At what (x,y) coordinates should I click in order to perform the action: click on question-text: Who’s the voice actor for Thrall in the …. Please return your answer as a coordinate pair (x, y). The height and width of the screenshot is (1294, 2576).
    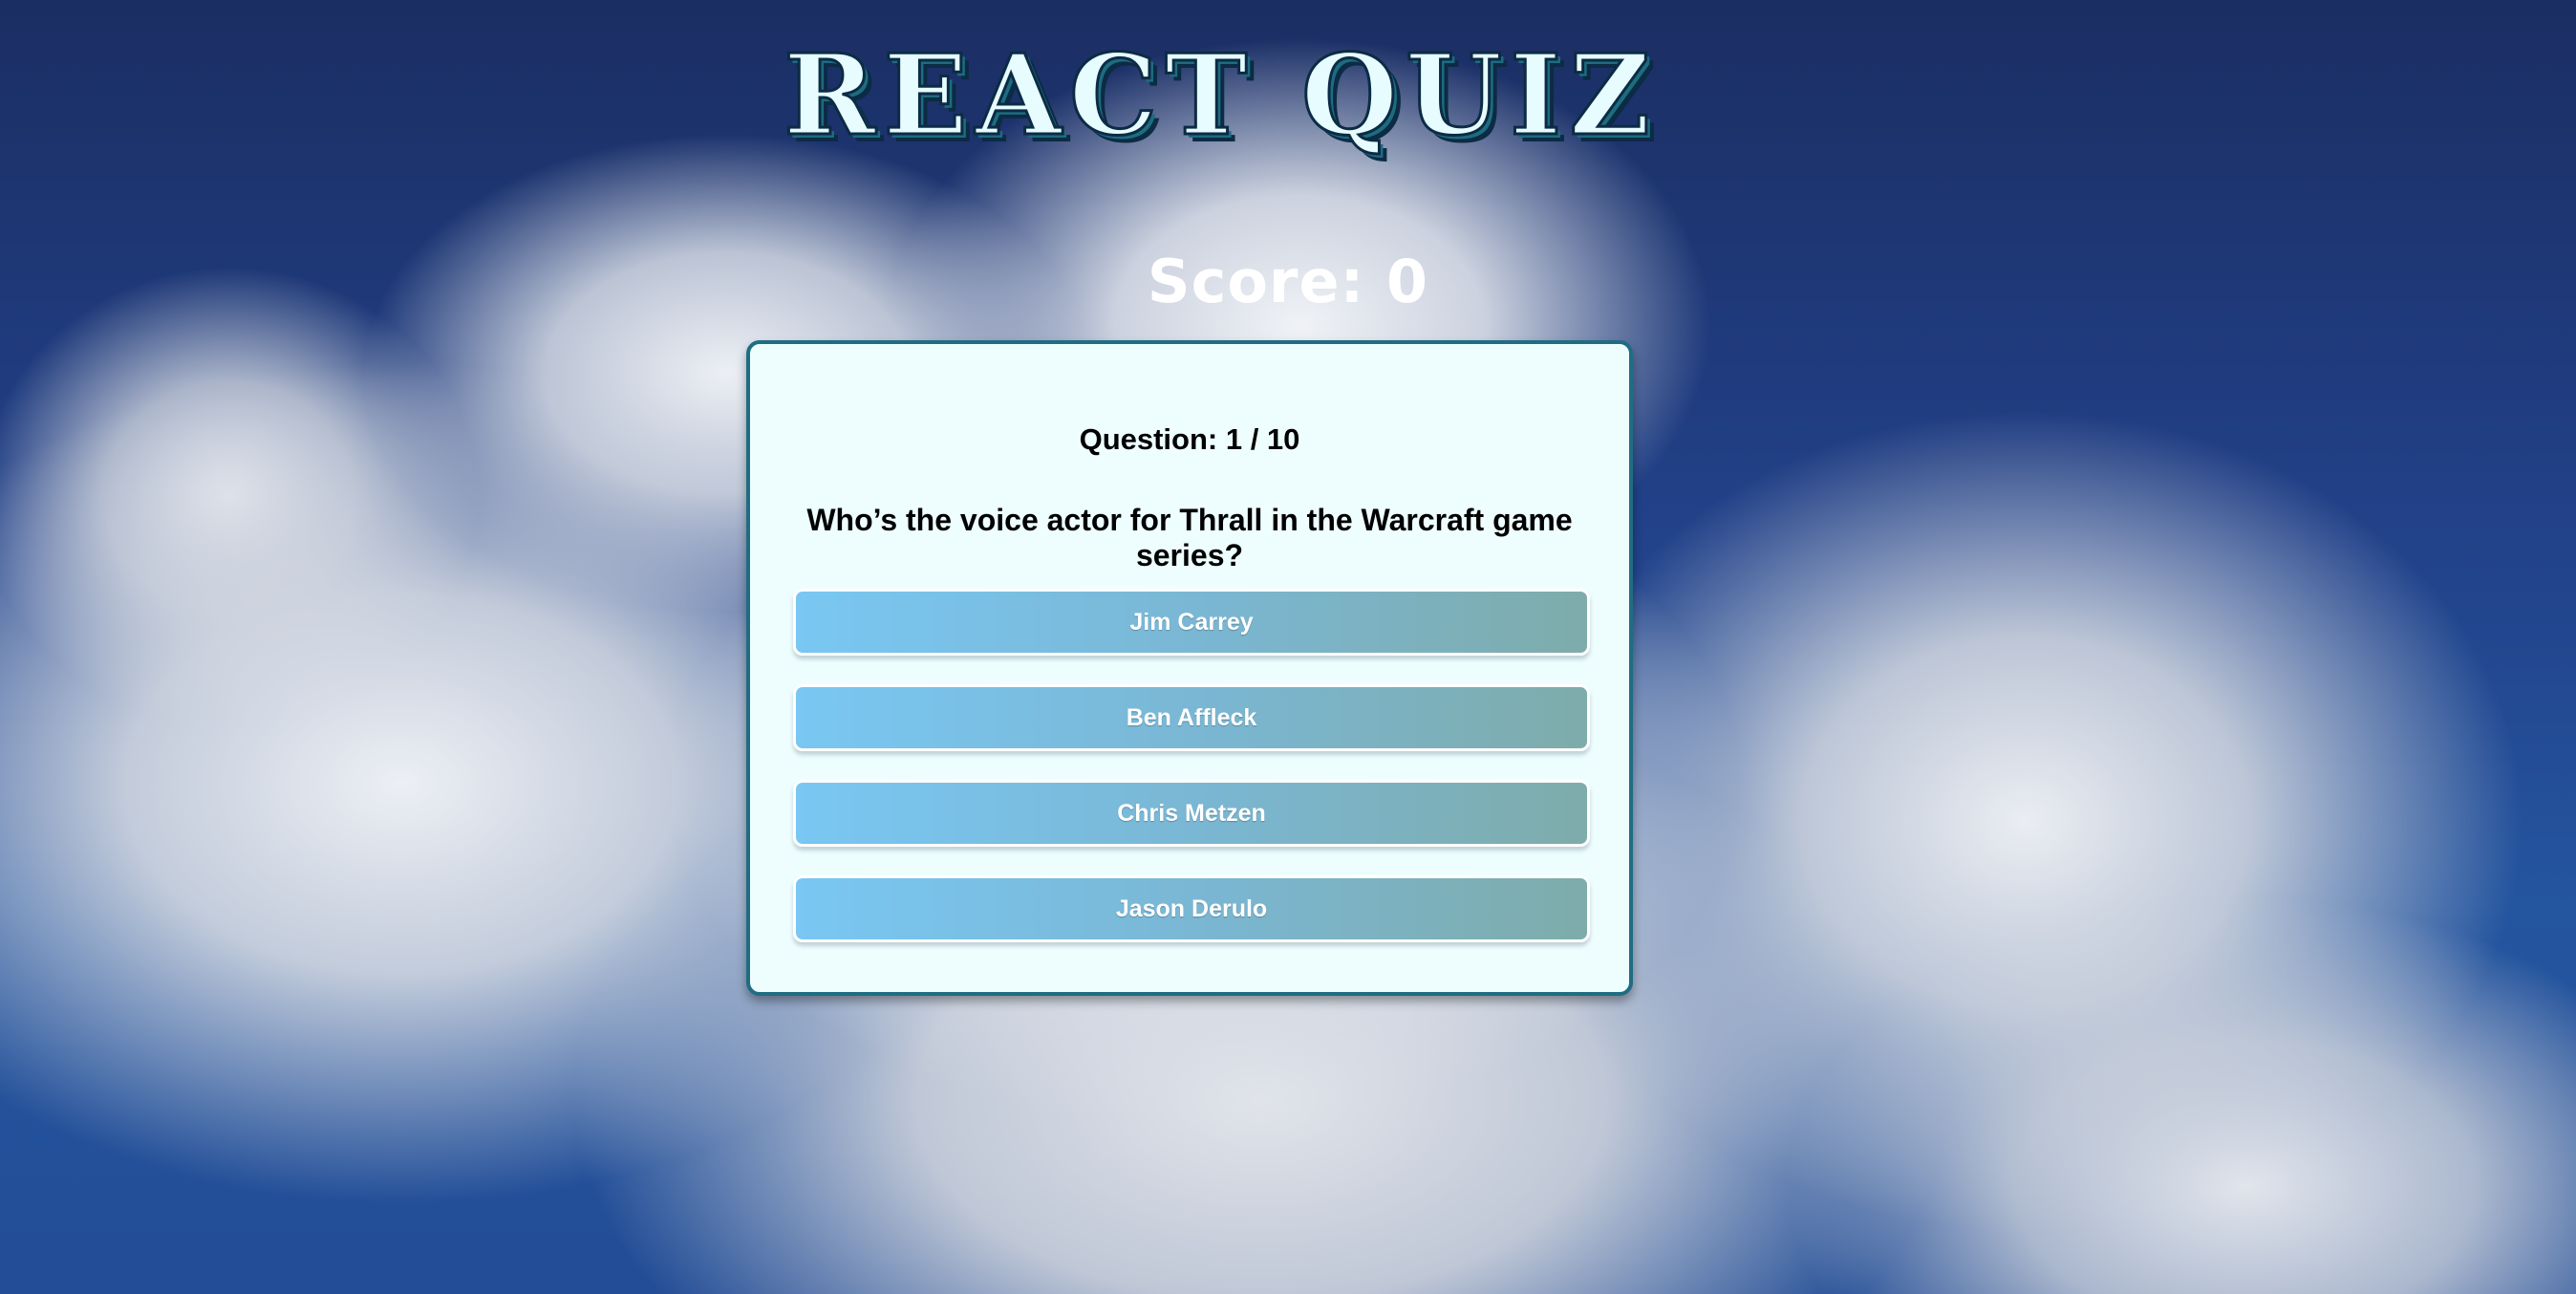
    Looking at the image, I should click on (1189, 537).